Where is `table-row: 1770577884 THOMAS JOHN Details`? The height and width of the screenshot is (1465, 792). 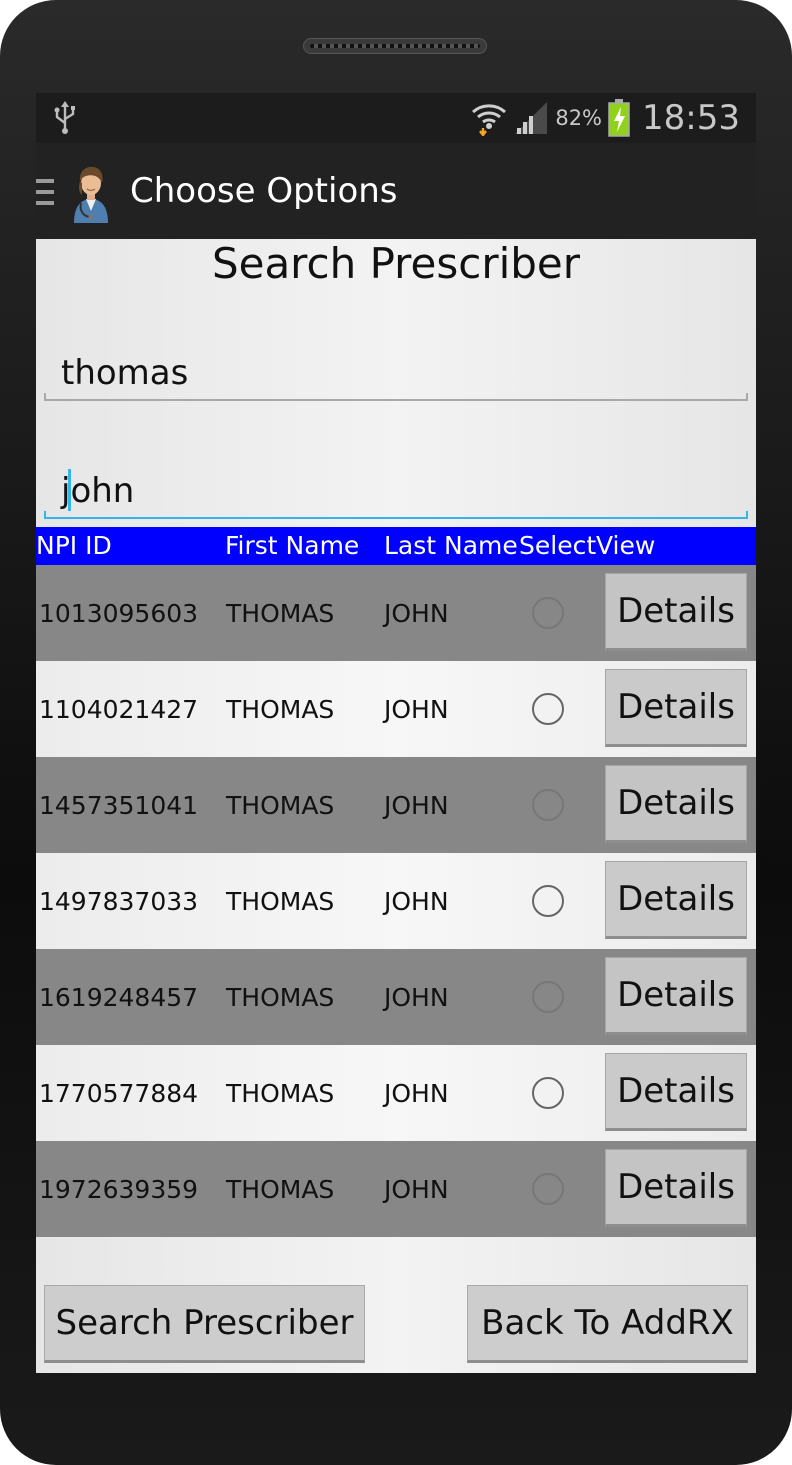 table-row: 1770577884 THOMAS JOHN Details is located at coordinates (396, 1093).